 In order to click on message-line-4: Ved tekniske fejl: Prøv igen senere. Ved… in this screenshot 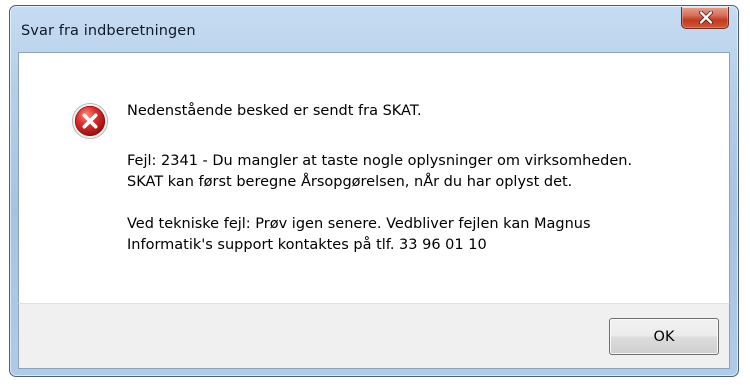, I will do `click(359, 224)`.